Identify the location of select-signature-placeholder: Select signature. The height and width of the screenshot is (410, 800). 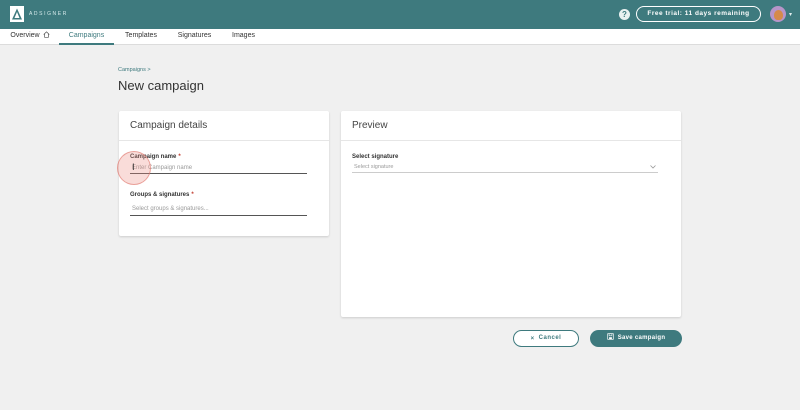
(374, 167).